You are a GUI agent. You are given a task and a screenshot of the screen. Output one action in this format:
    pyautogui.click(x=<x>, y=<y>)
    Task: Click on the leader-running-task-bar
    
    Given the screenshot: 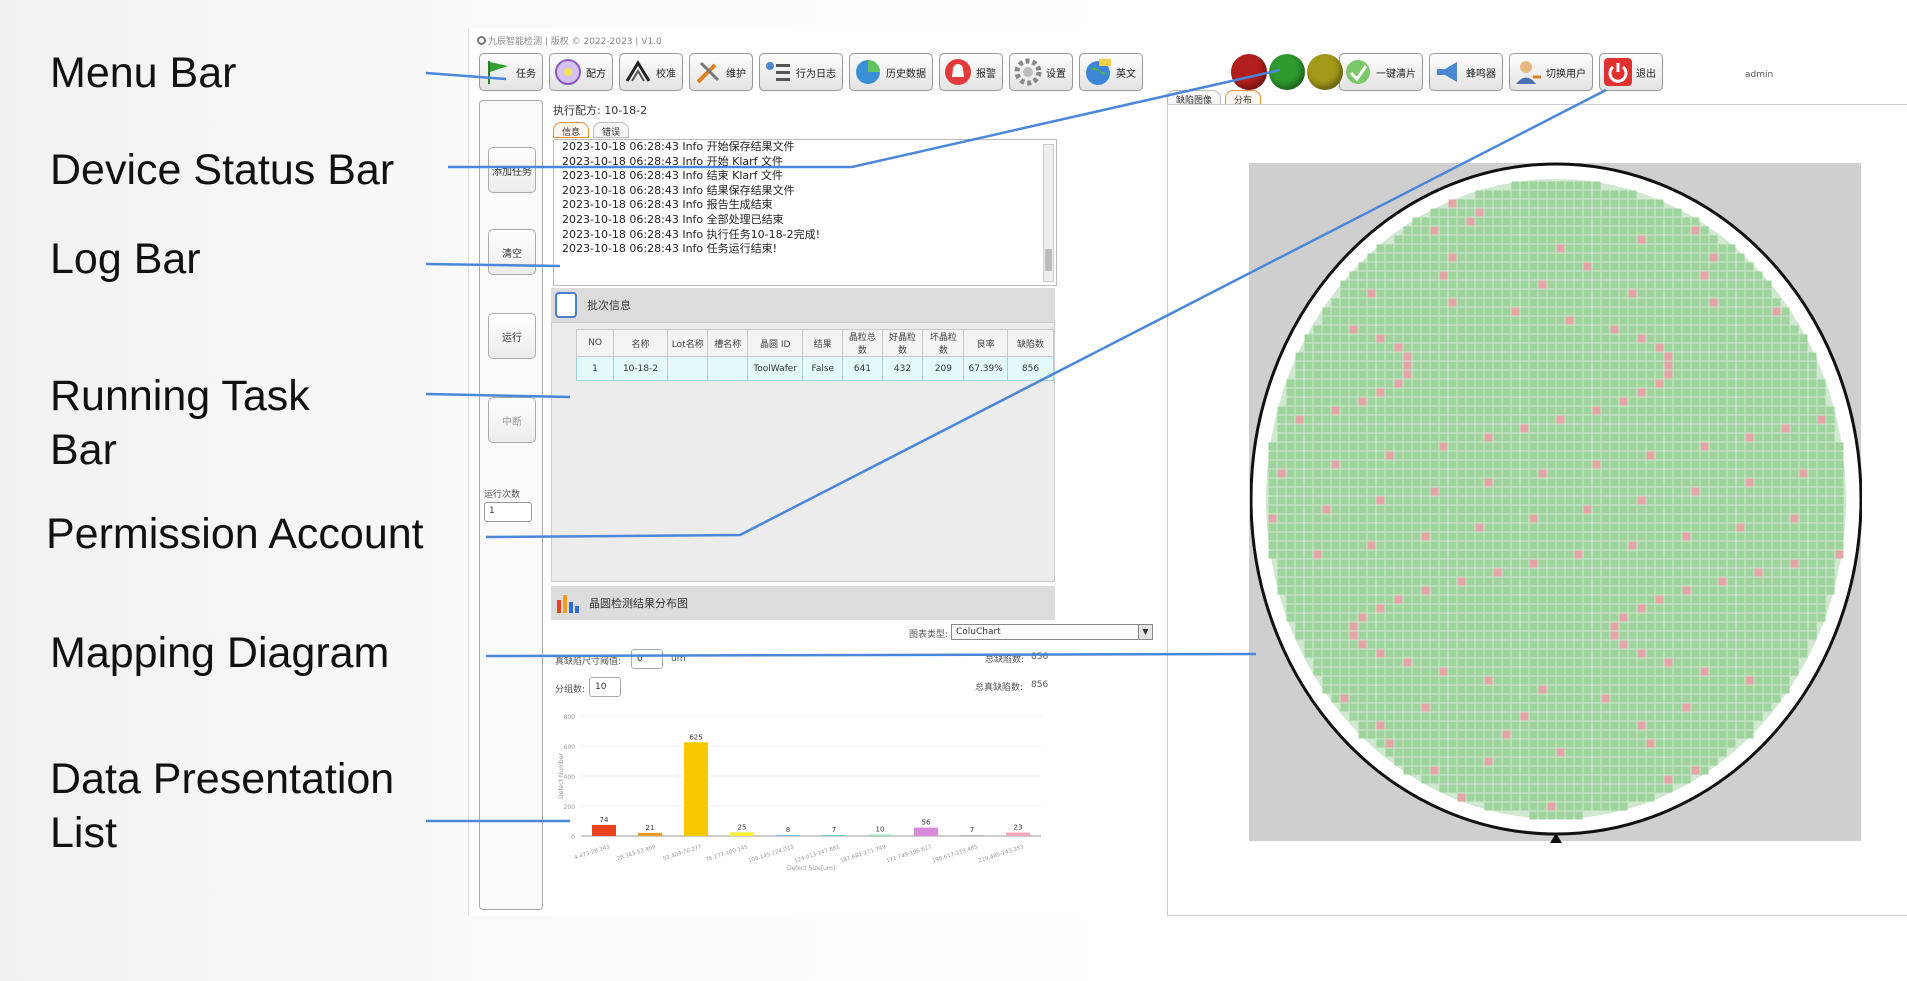 What is the action you would take?
    pyautogui.click(x=498, y=395)
    